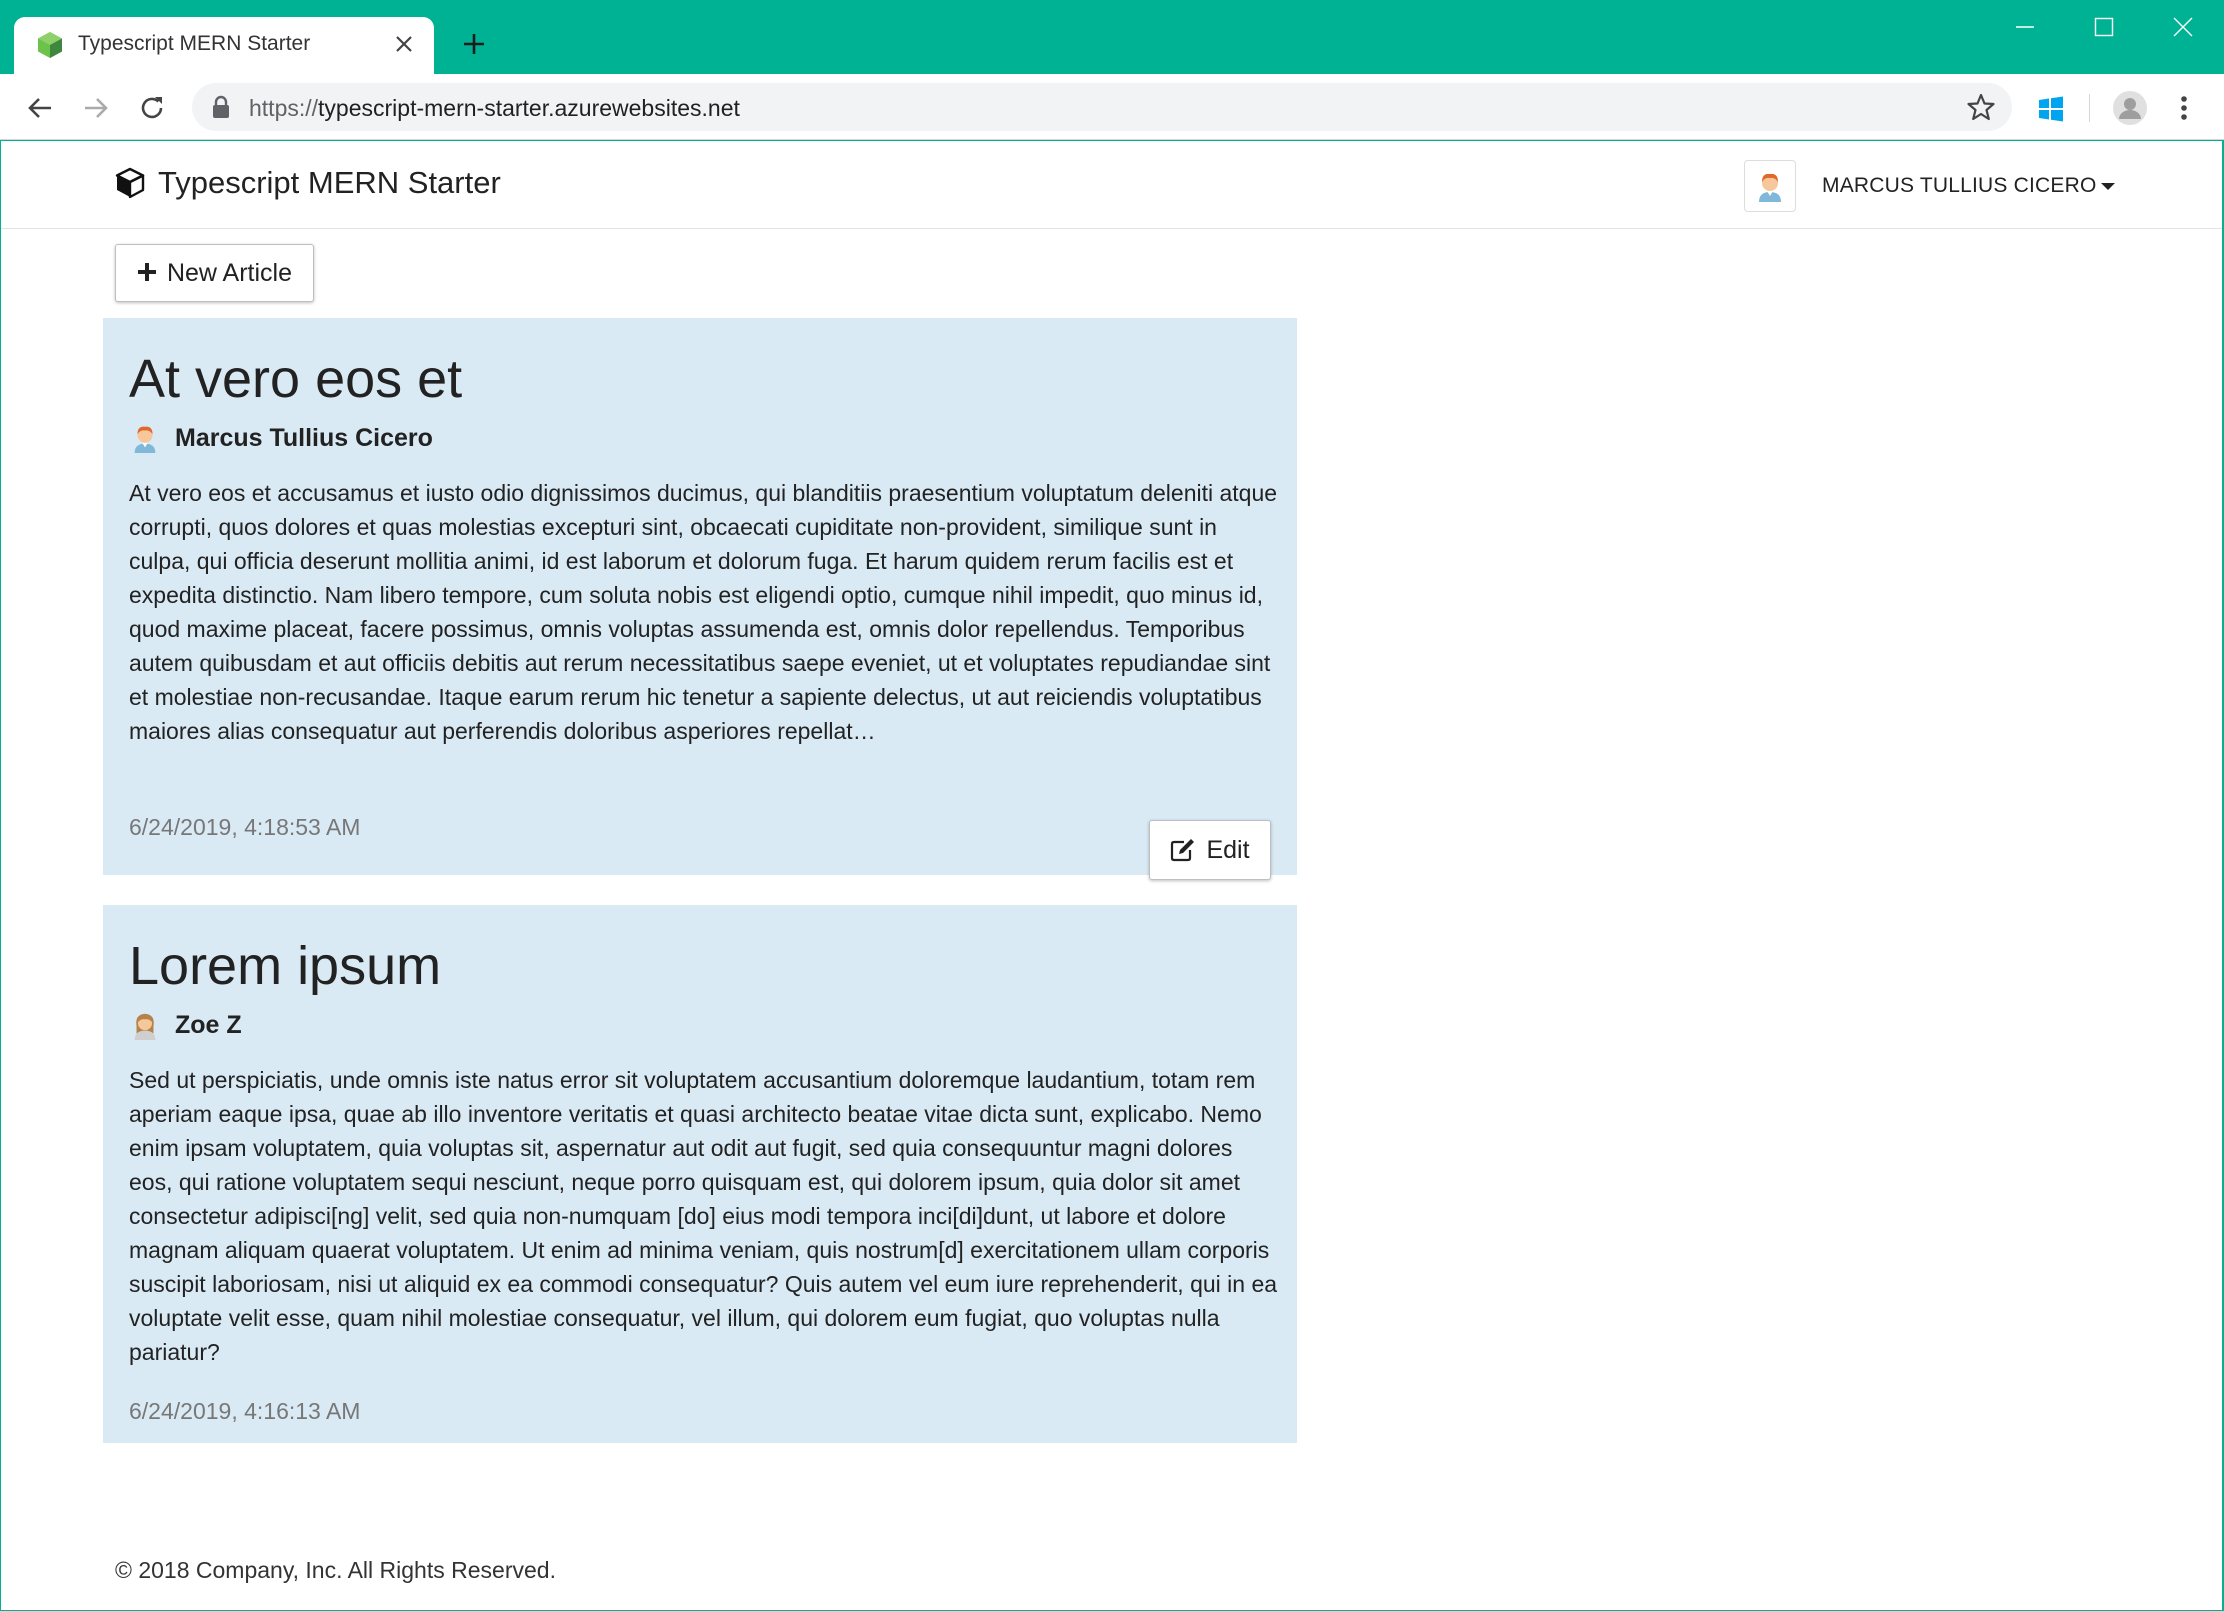  I want to click on edit-label: Edit, so click(1228, 849).